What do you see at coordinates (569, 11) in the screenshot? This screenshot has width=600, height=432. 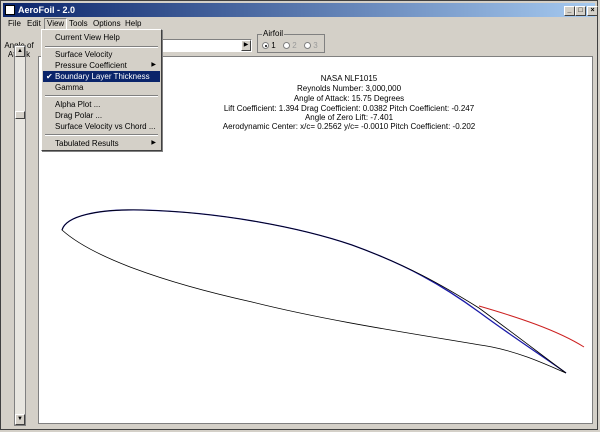 I see `minimize-button: _` at bounding box center [569, 11].